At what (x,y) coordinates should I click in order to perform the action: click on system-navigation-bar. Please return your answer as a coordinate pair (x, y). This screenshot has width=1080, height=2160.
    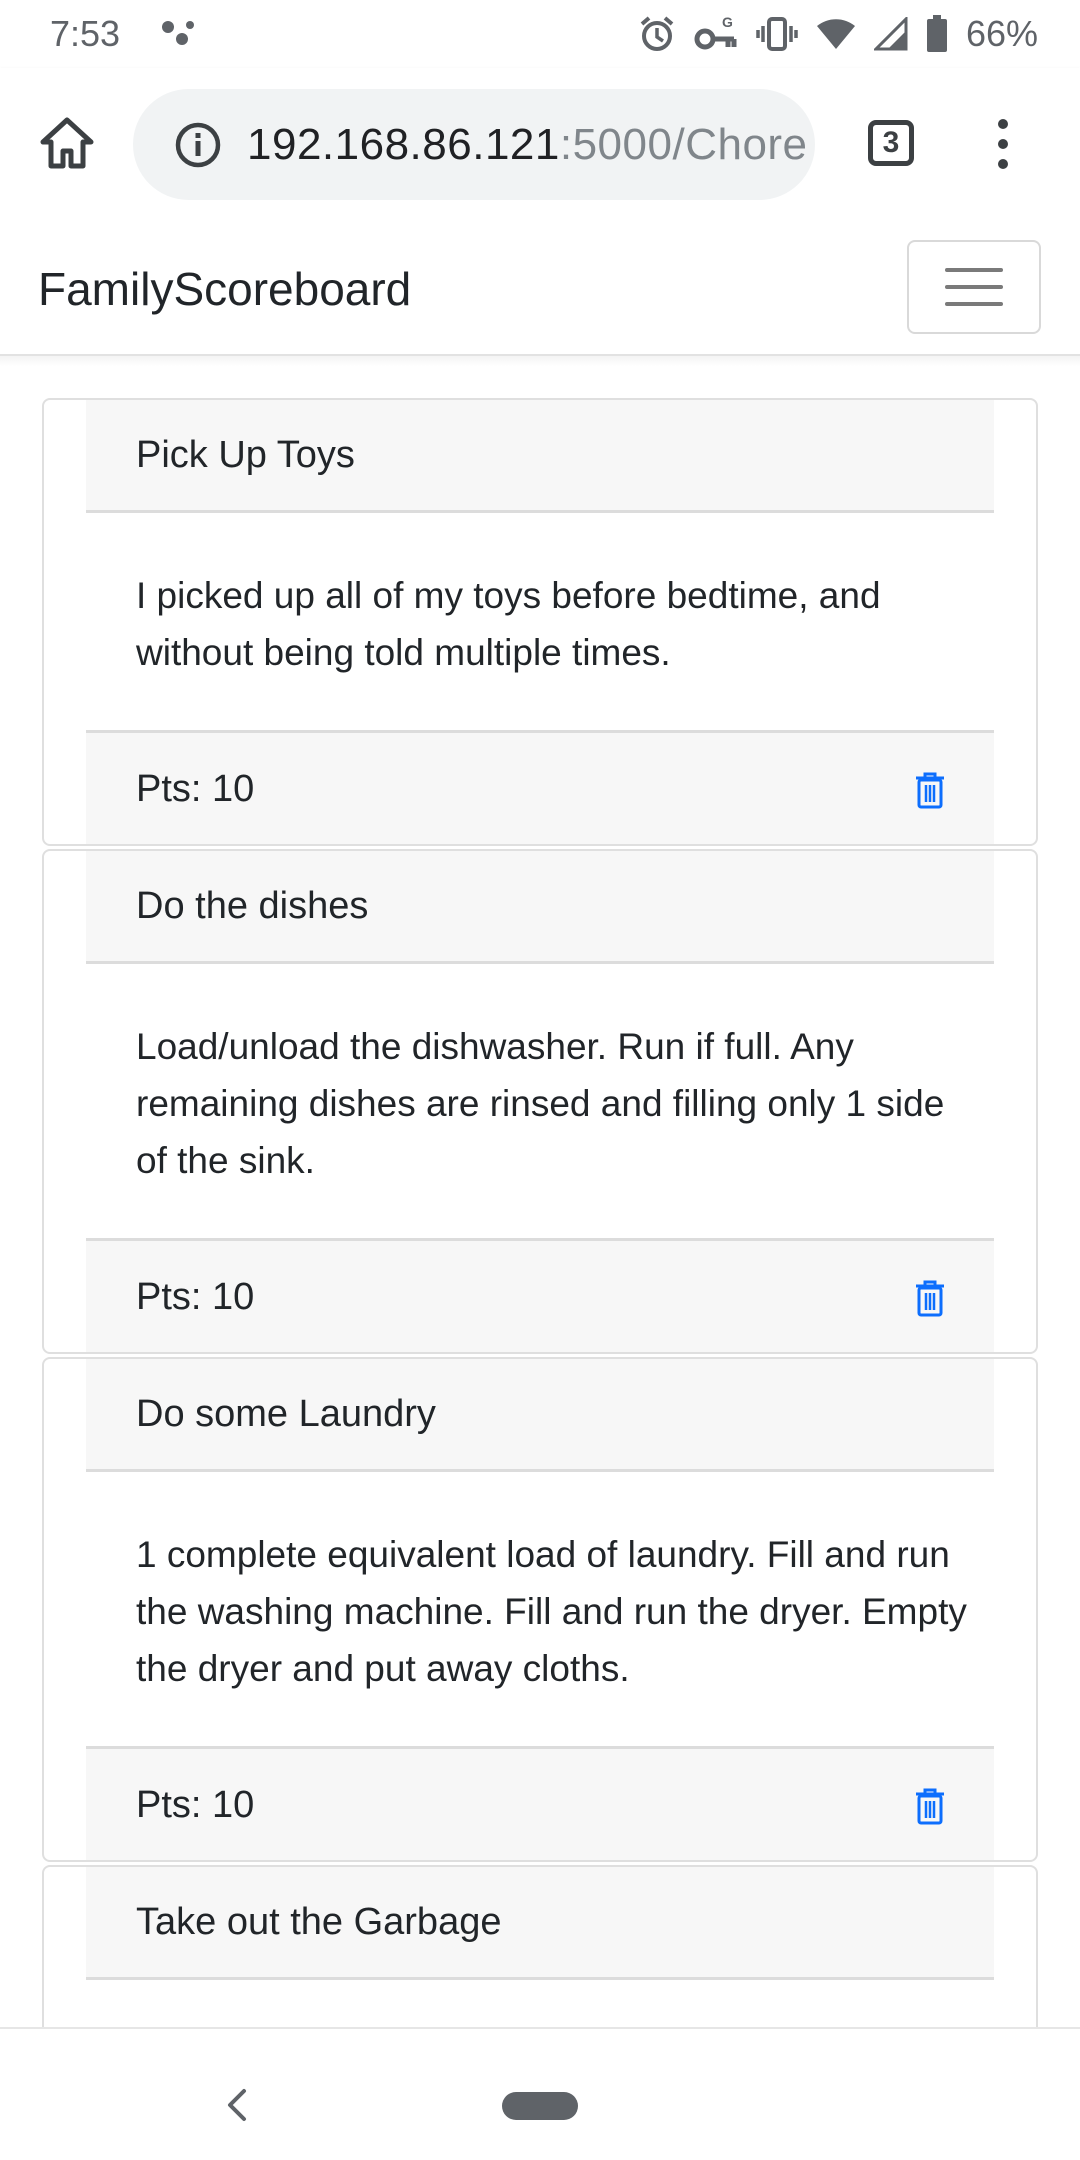
    Looking at the image, I should click on (540, 2093).